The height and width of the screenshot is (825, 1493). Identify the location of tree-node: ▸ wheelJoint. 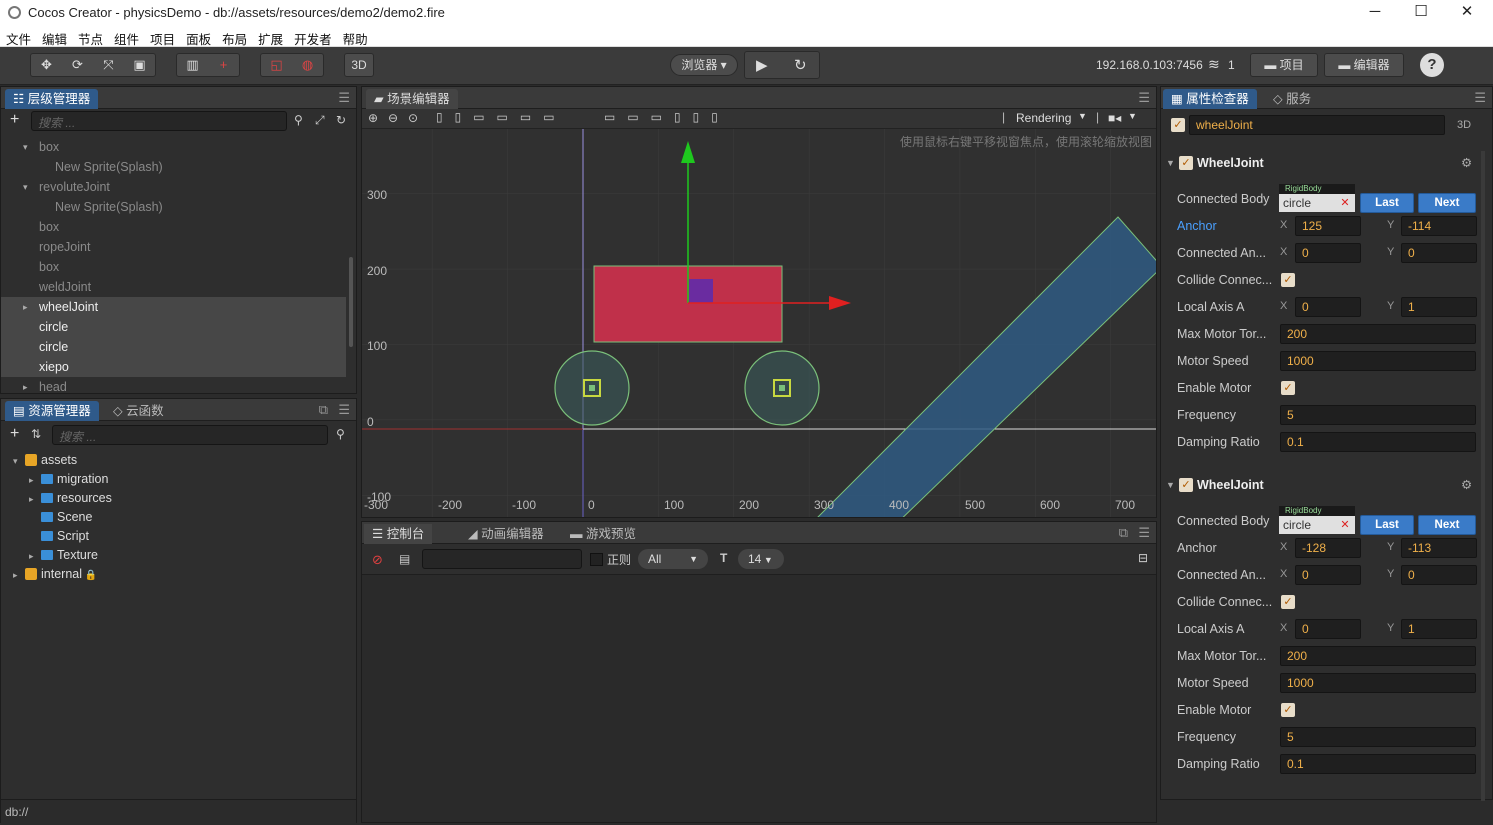
(173, 307).